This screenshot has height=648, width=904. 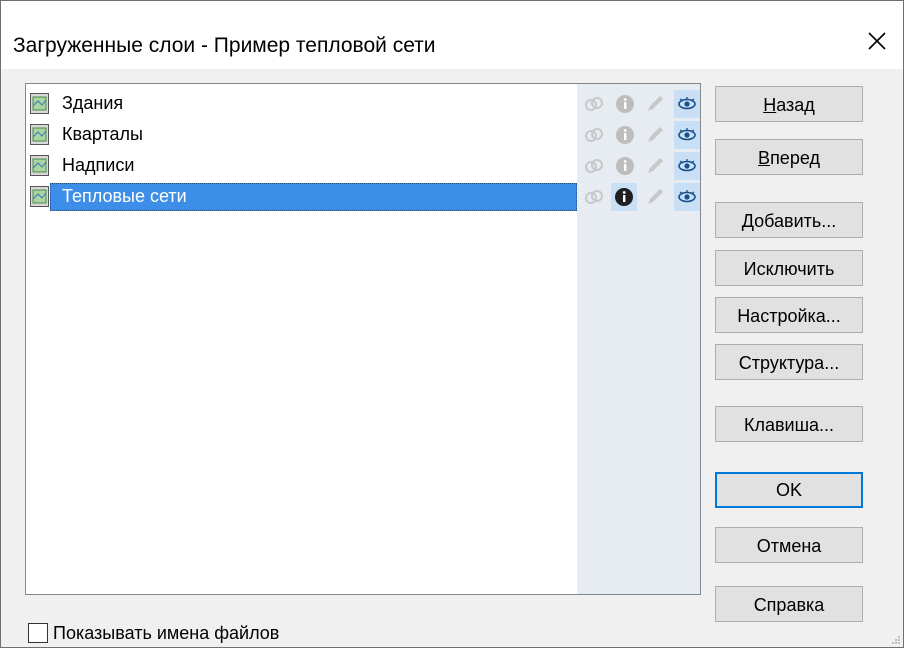 I want to click on show-filenames-label: Показывать имена файлов, so click(x=166, y=633).